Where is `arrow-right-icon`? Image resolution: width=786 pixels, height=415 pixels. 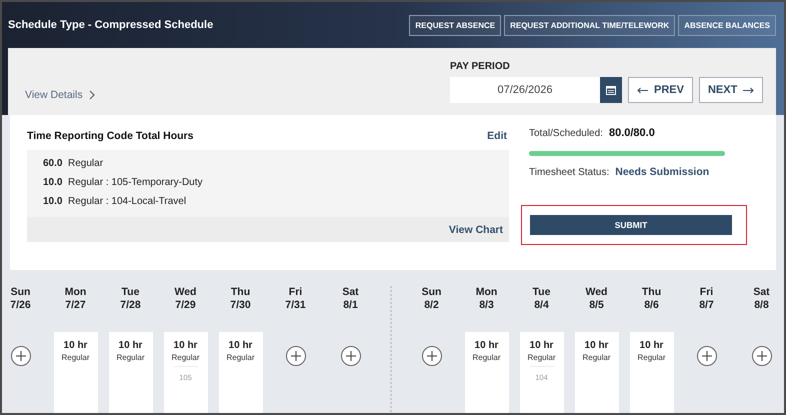
arrow-right-icon is located at coordinates (748, 90).